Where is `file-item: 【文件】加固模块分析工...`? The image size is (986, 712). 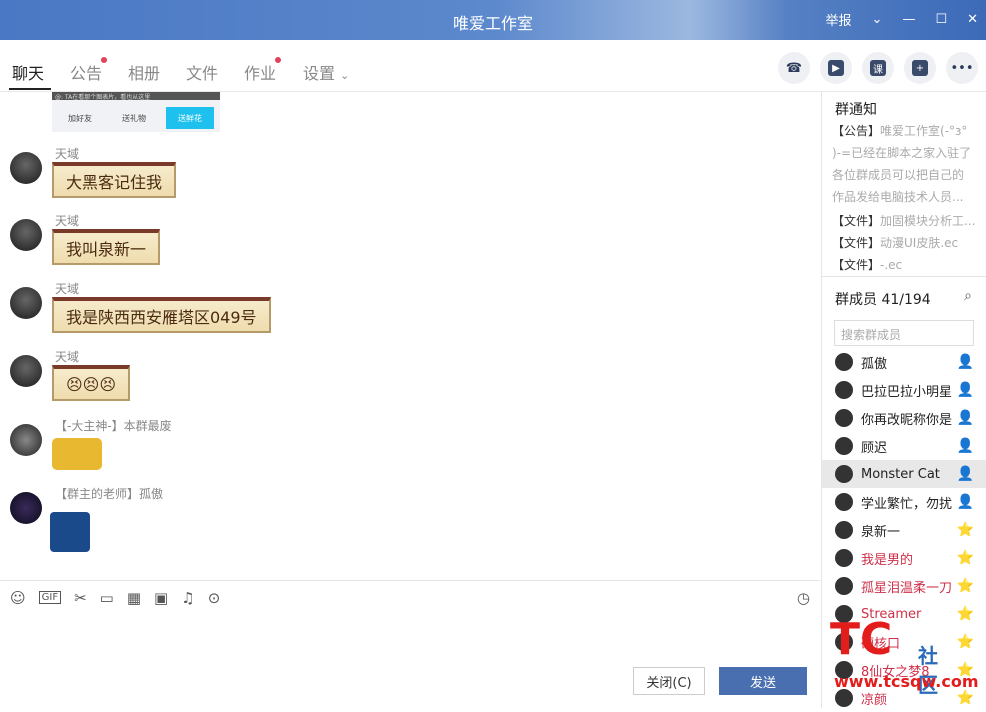
file-item: 【文件】加固模块分析工... is located at coordinates (907, 220).